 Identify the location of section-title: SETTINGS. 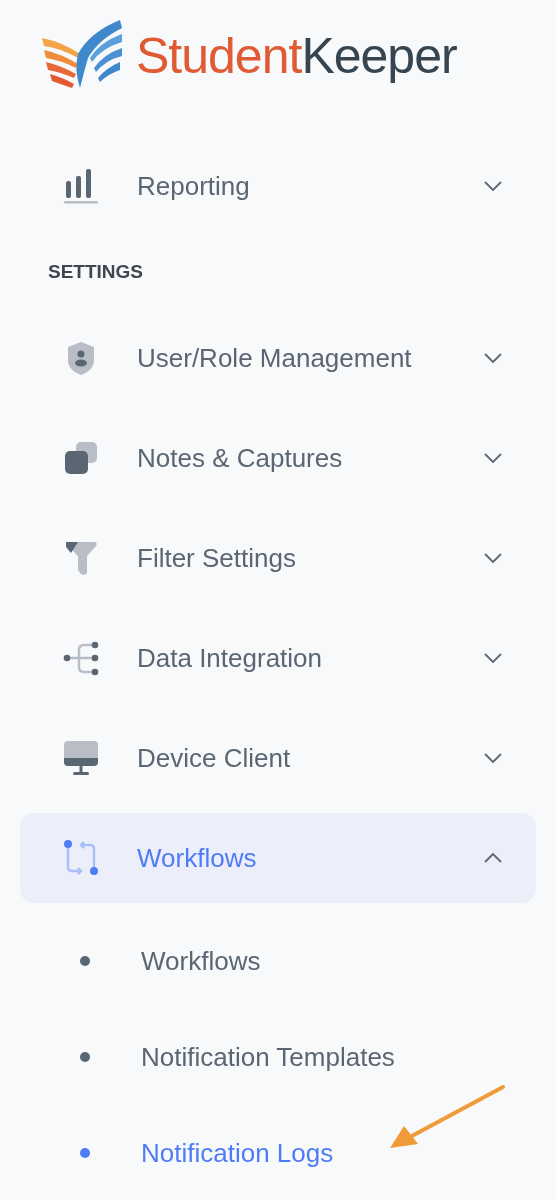
(96, 272).